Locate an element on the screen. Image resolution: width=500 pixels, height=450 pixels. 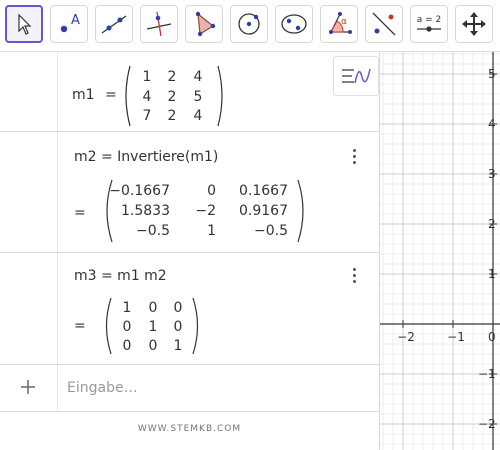
point-tool-icon: A is located at coordinates (70, 23).